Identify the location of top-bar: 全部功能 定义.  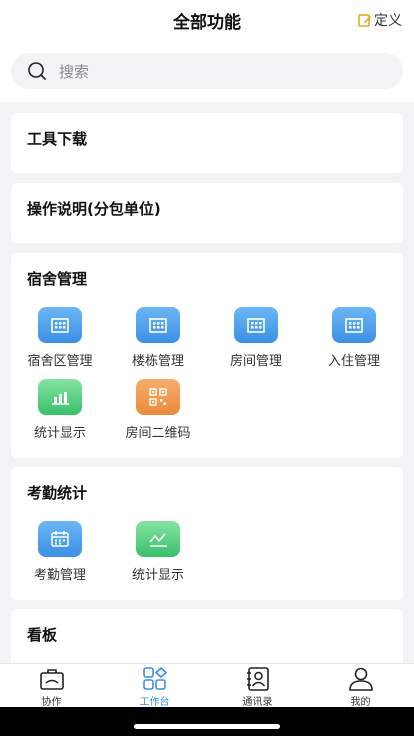
(207, 20).